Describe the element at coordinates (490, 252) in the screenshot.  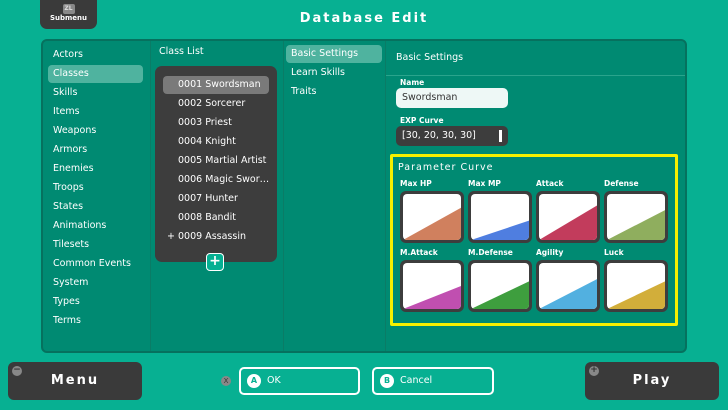
I see `param-label: M.Defense` at that location.